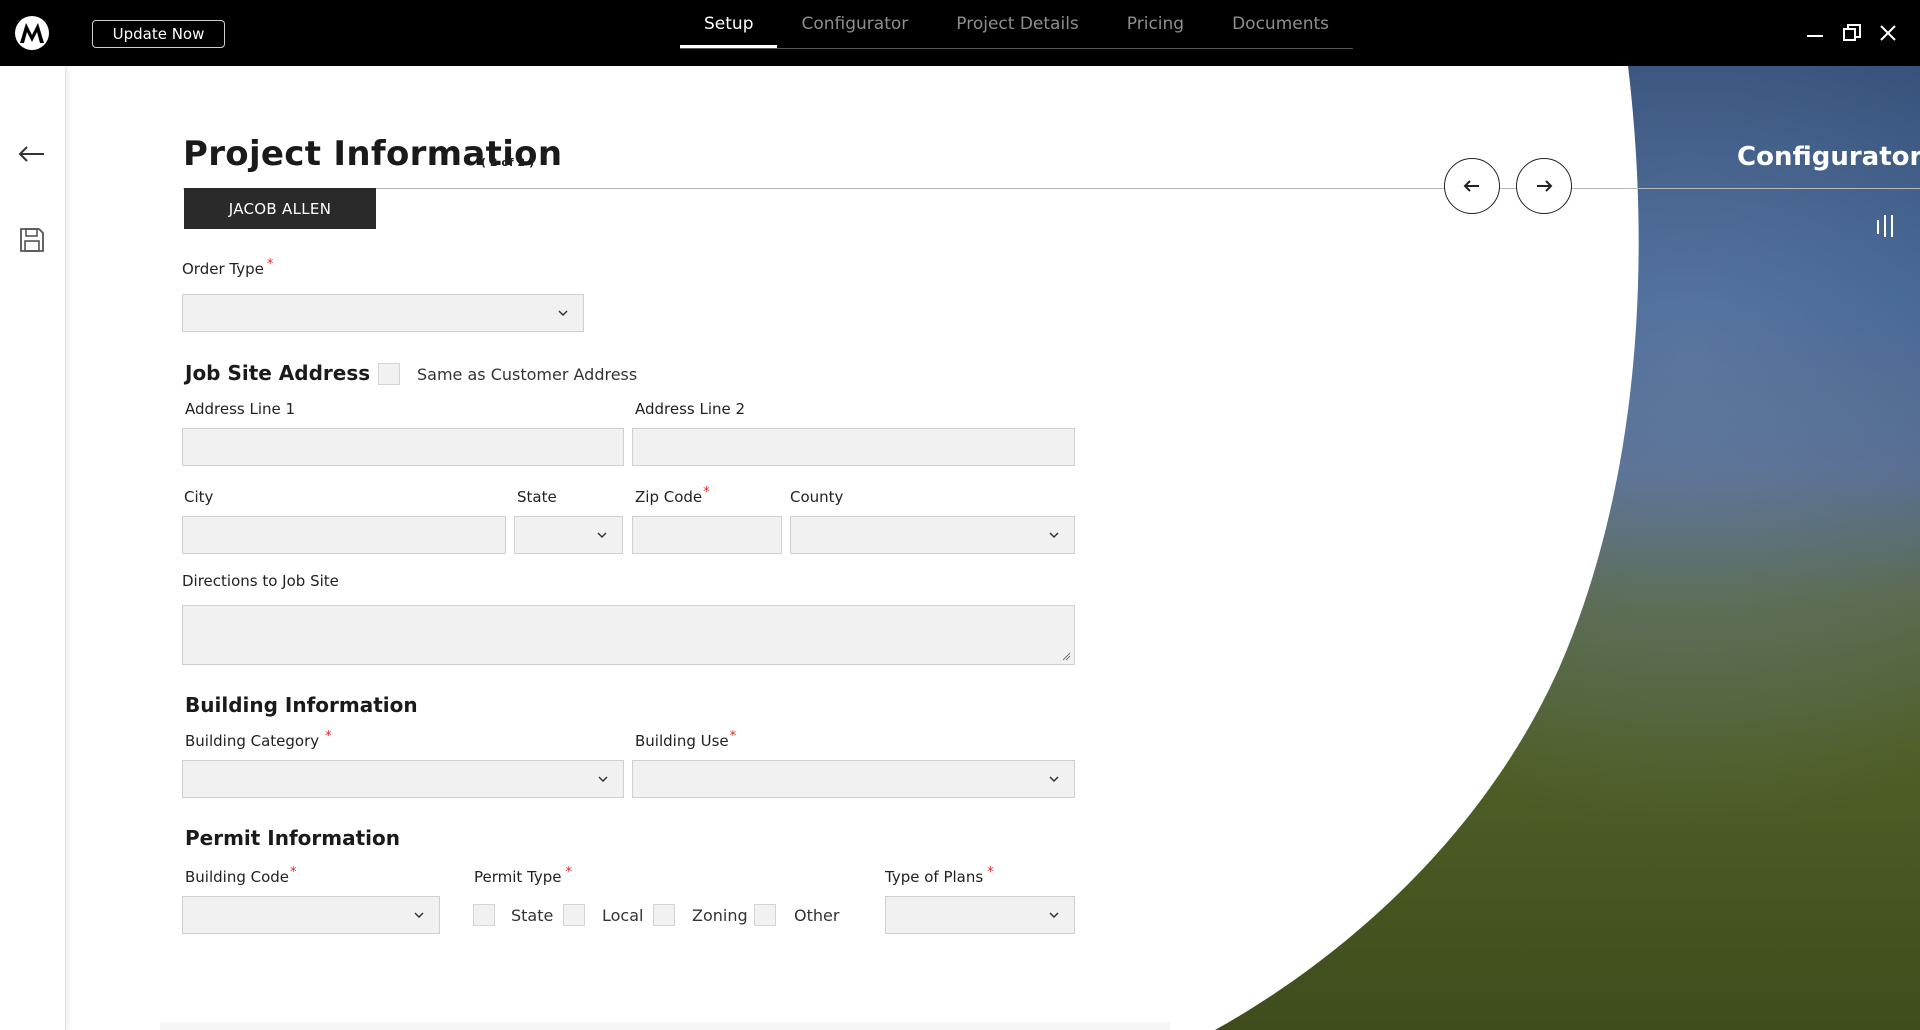 Image resolution: width=1920 pixels, height=1030 pixels. Describe the element at coordinates (311, 915) in the screenshot. I see `building-code-select` at that location.